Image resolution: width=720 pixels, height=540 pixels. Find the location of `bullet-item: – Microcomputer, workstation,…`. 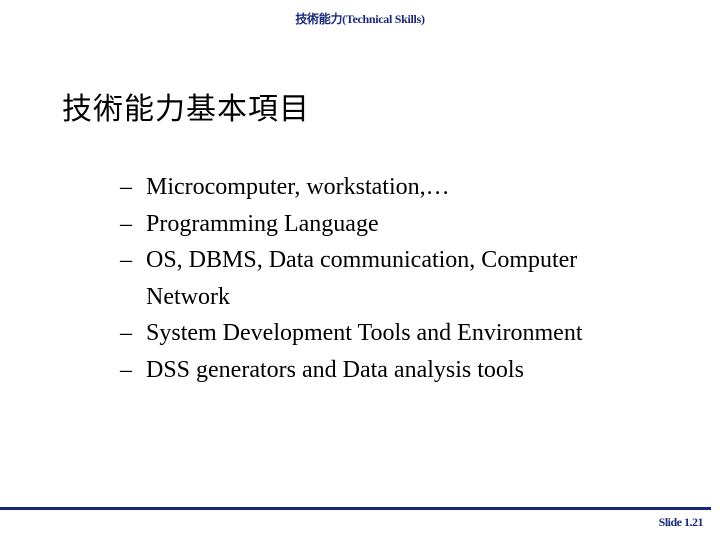

bullet-item: – Microcomputer, workstation,… is located at coordinates (398, 187).